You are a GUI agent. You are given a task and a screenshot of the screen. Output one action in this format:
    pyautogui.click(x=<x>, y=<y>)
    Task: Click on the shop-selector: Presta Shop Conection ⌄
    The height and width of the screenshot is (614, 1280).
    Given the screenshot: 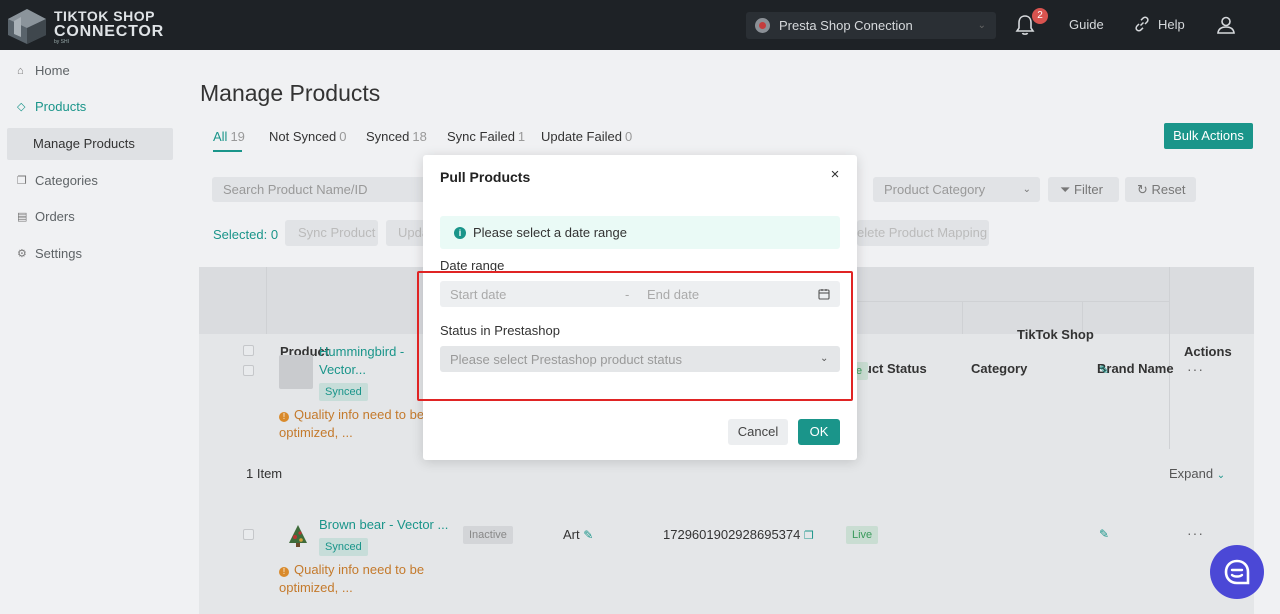 What is the action you would take?
    pyautogui.click(x=871, y=25)
    